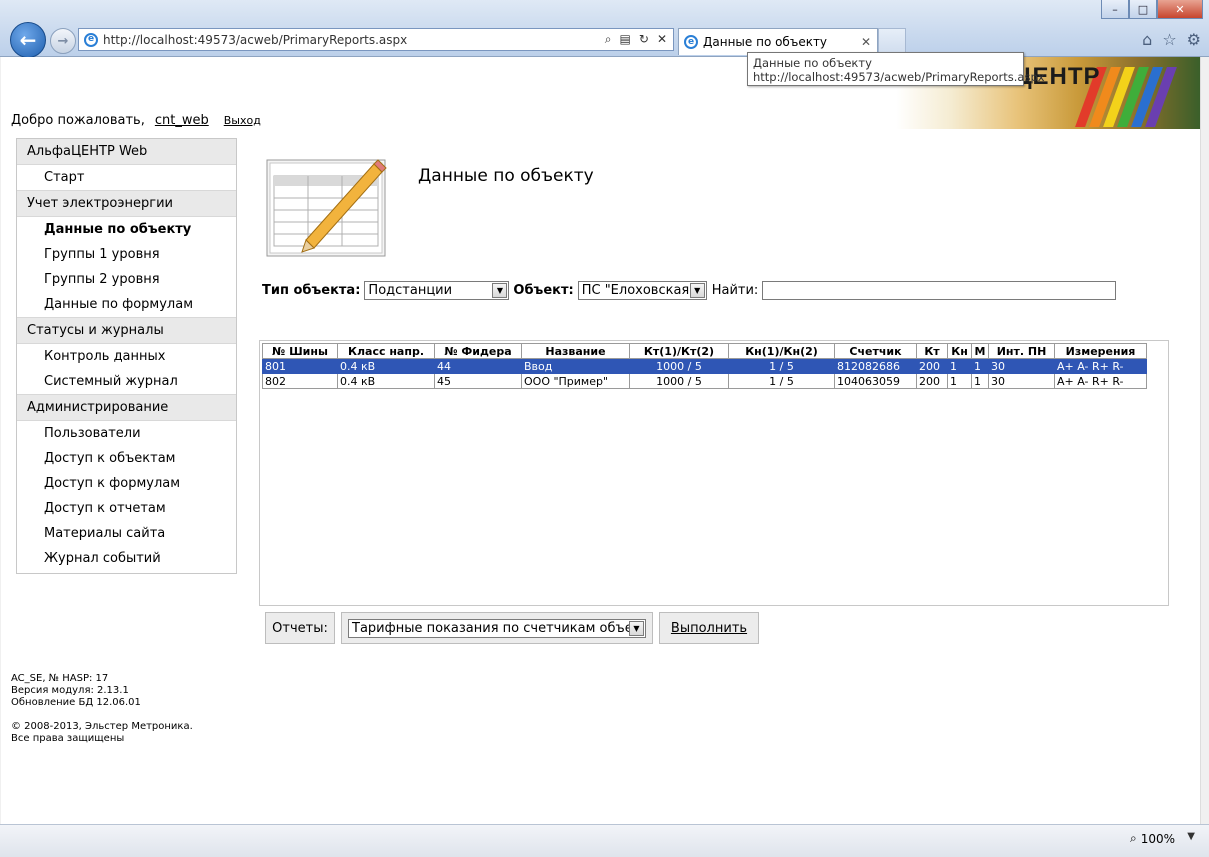  What do you see at coordinates (980, 381) in the screenshot?
I see `cell-m: 1` at bounding box center [980, 381].